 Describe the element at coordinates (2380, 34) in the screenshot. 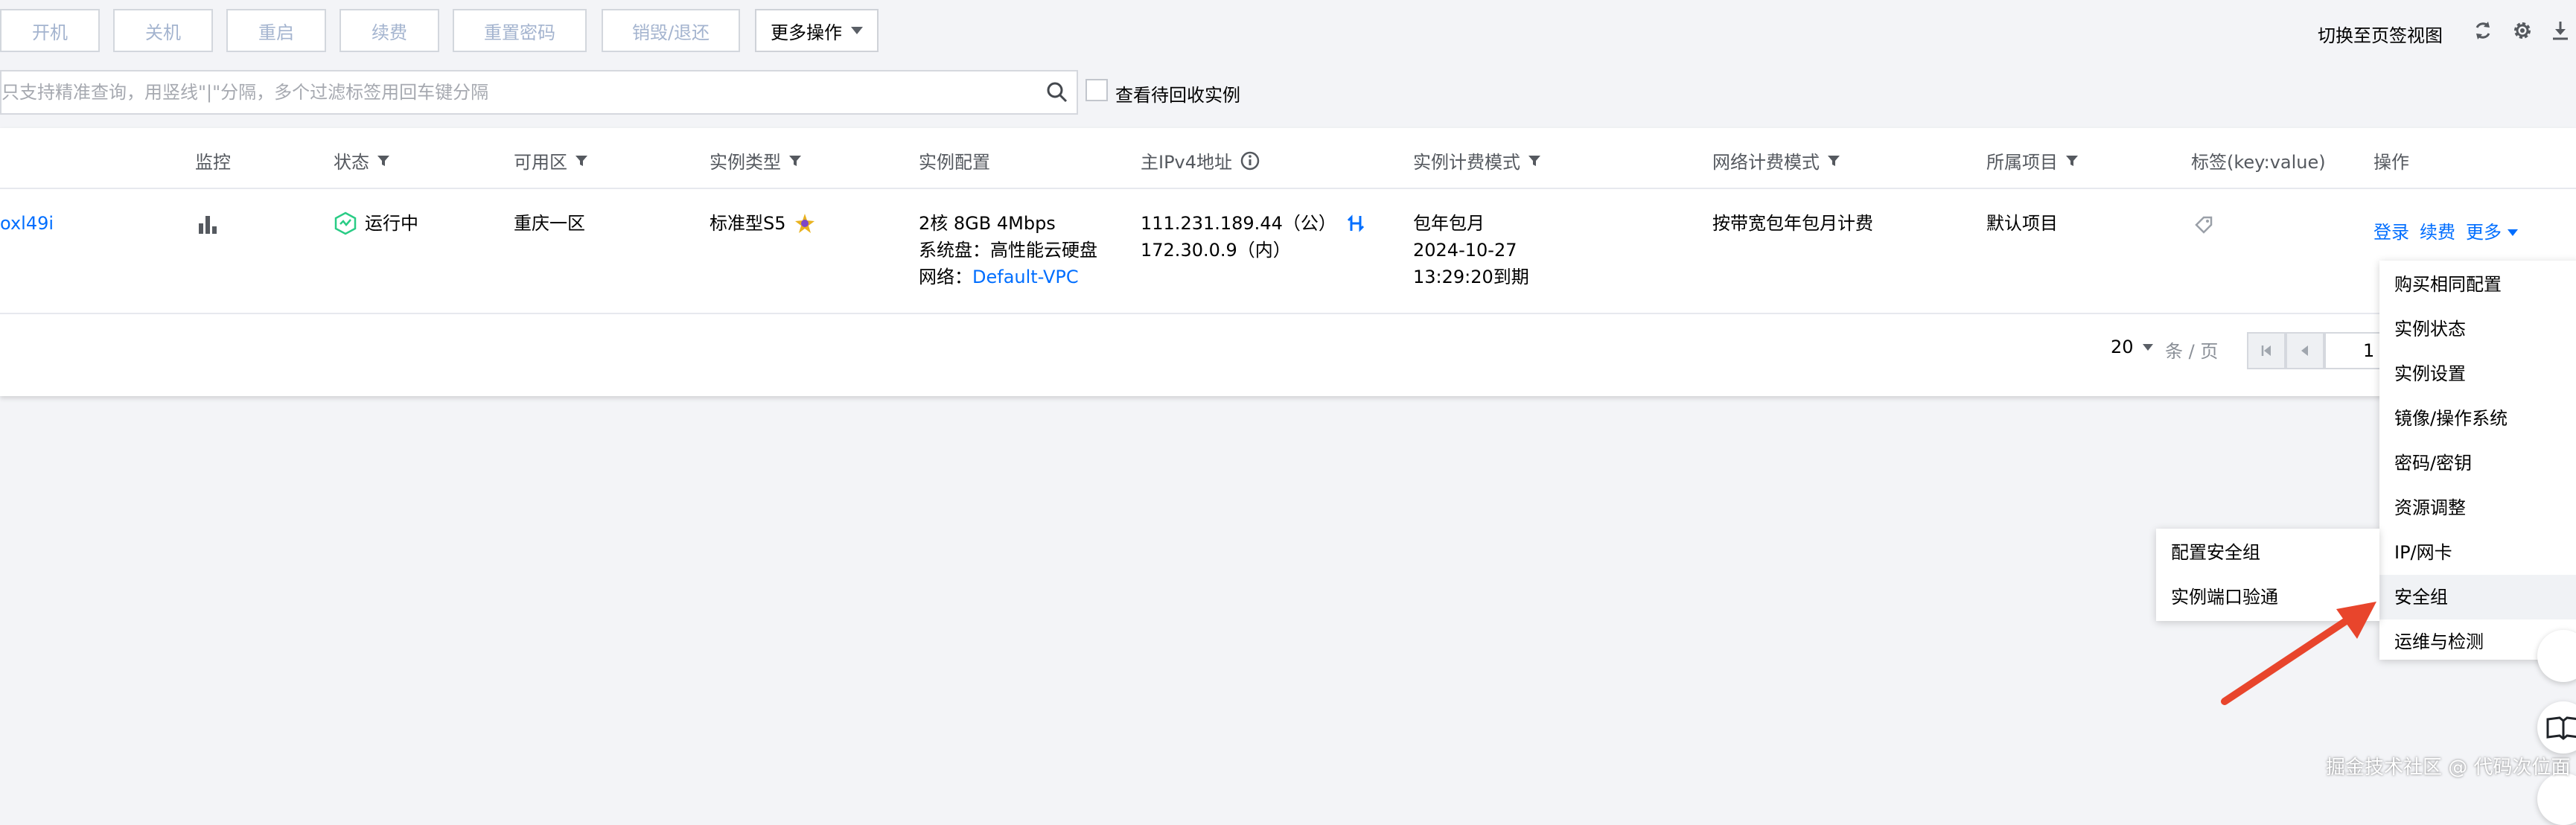

I see `switch-tab-view-link: 切换至页签视图` at that location.